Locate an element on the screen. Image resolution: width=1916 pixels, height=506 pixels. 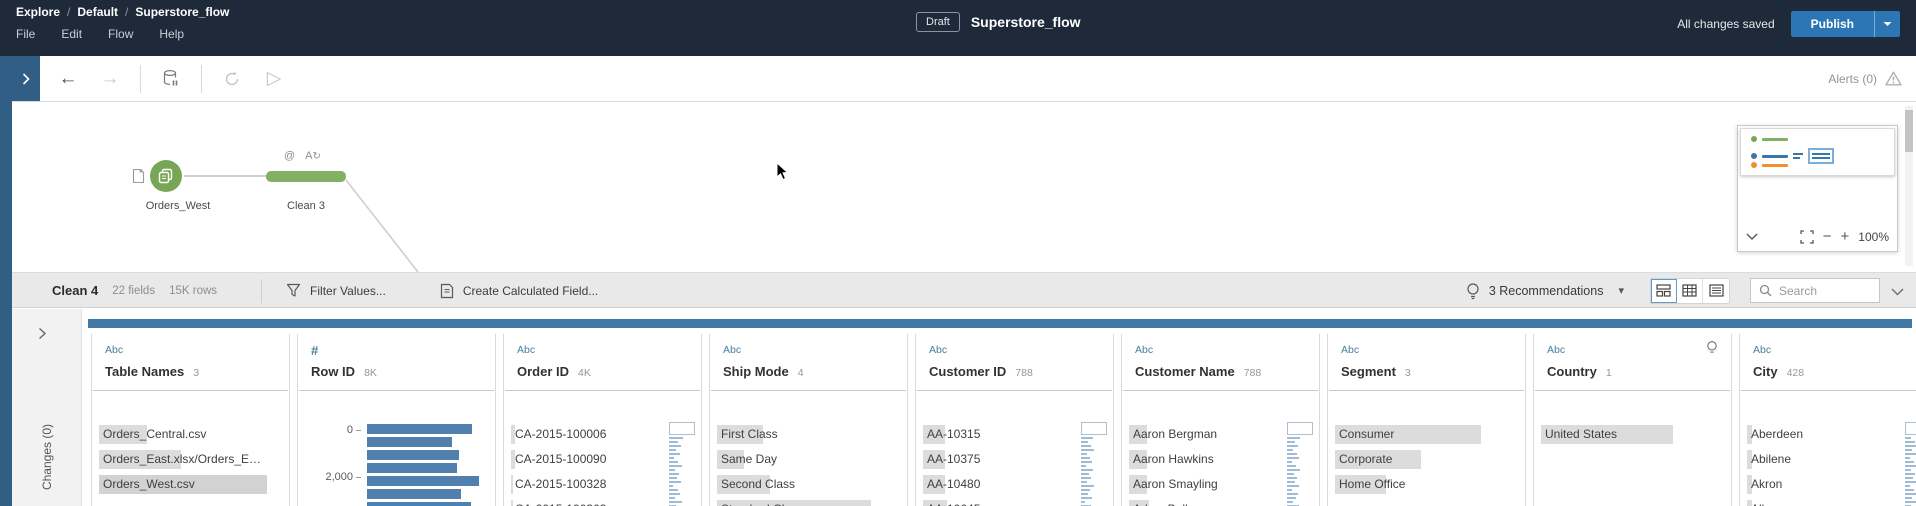
run-flow-button: ▷ is located at coordinates (274, 79).